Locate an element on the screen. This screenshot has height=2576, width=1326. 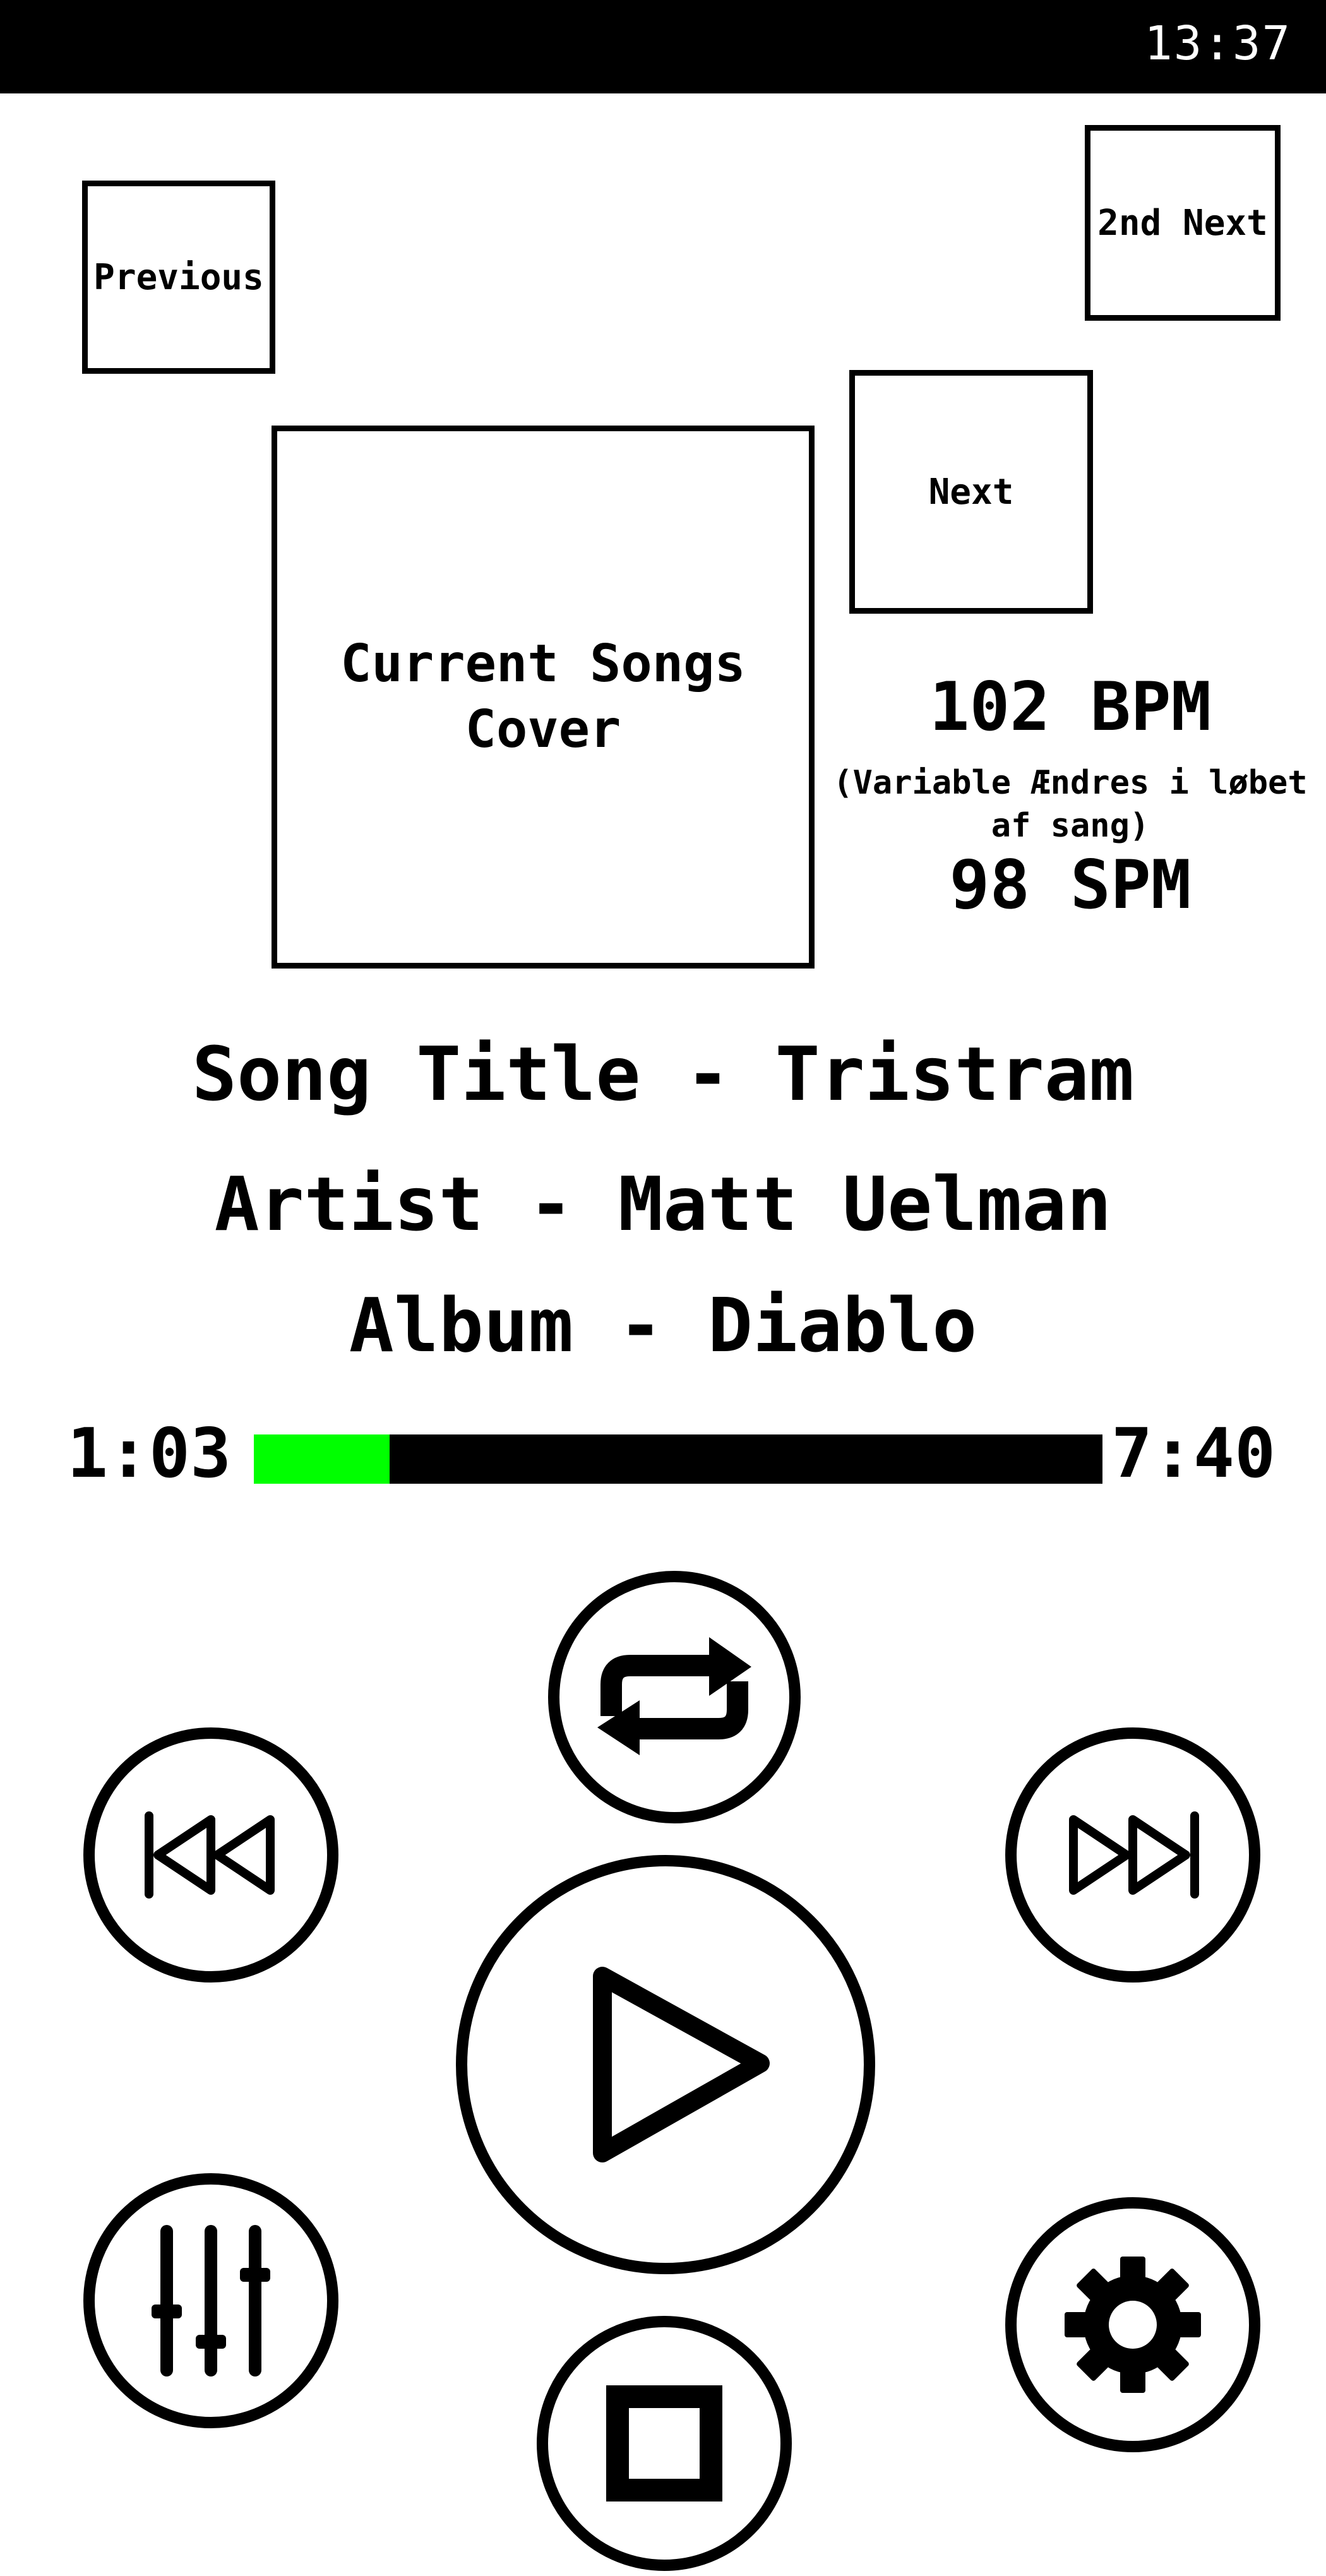
stop-button is located at coordinates (664, 2443).